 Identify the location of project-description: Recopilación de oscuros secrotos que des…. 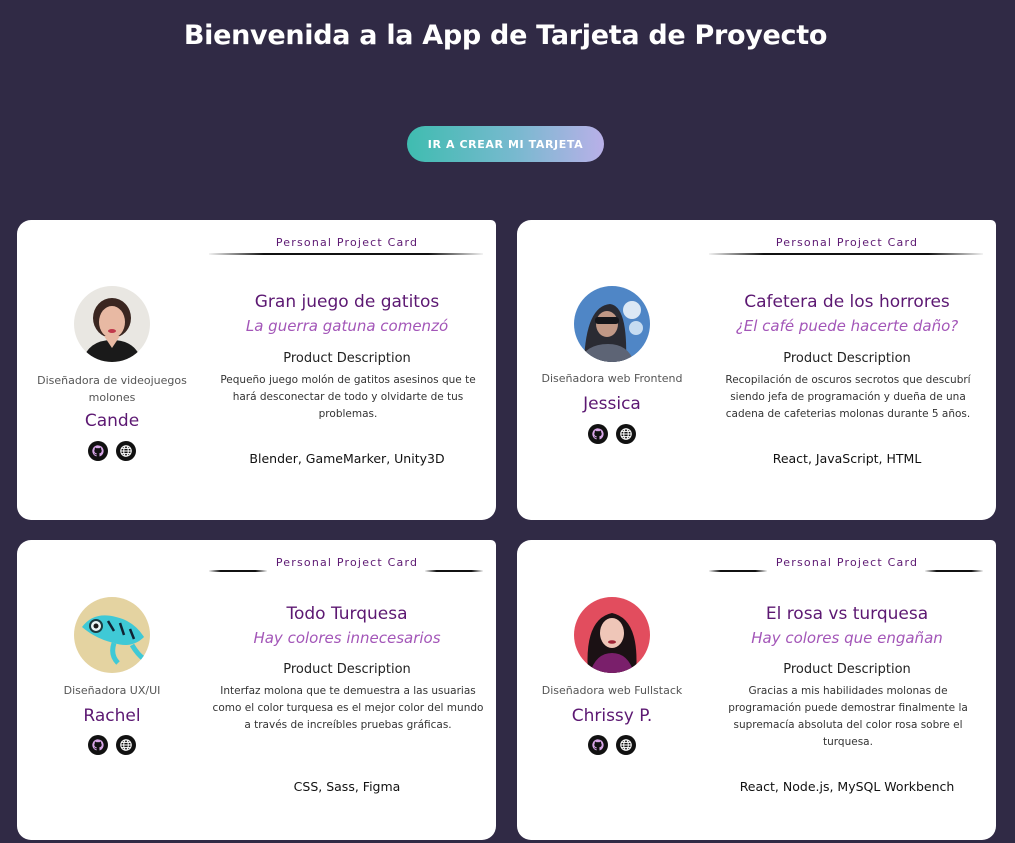
(848, 397).